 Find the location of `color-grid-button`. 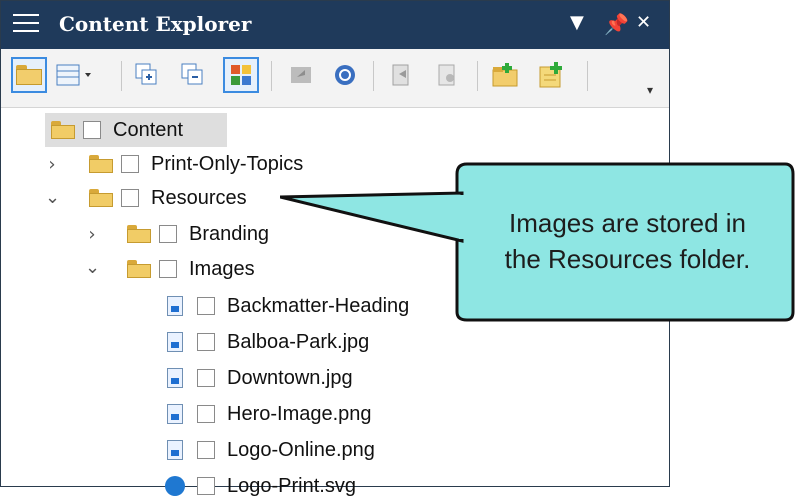

color-grid-button is located at coordinates (241, 75).